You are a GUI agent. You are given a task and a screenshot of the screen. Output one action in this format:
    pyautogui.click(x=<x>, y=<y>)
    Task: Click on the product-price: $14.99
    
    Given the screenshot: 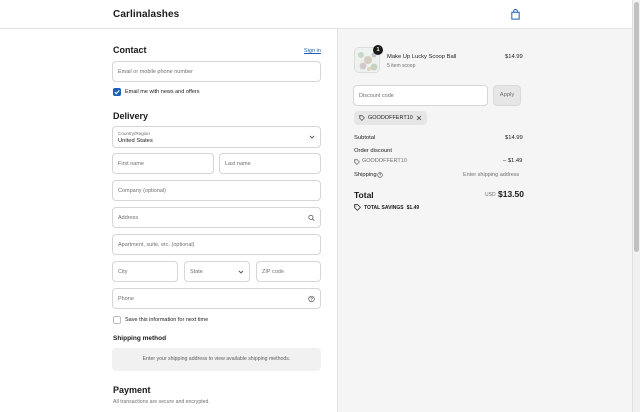 What is the action you would take?
    pyautogui.click(x=514, y=57)
    